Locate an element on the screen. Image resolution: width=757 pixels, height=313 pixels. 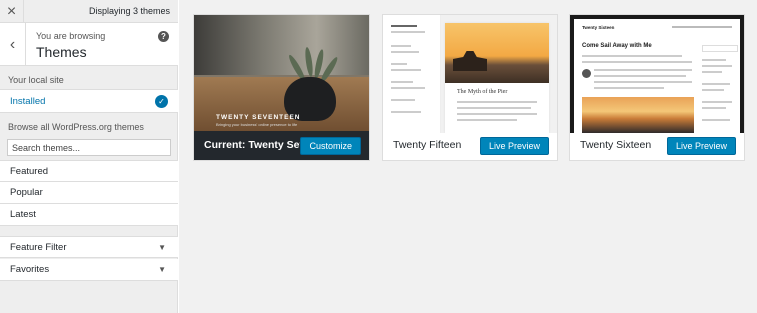
theme-name-bar: Twenty Sixteen Live Preview is located at coordinates (657, 145).